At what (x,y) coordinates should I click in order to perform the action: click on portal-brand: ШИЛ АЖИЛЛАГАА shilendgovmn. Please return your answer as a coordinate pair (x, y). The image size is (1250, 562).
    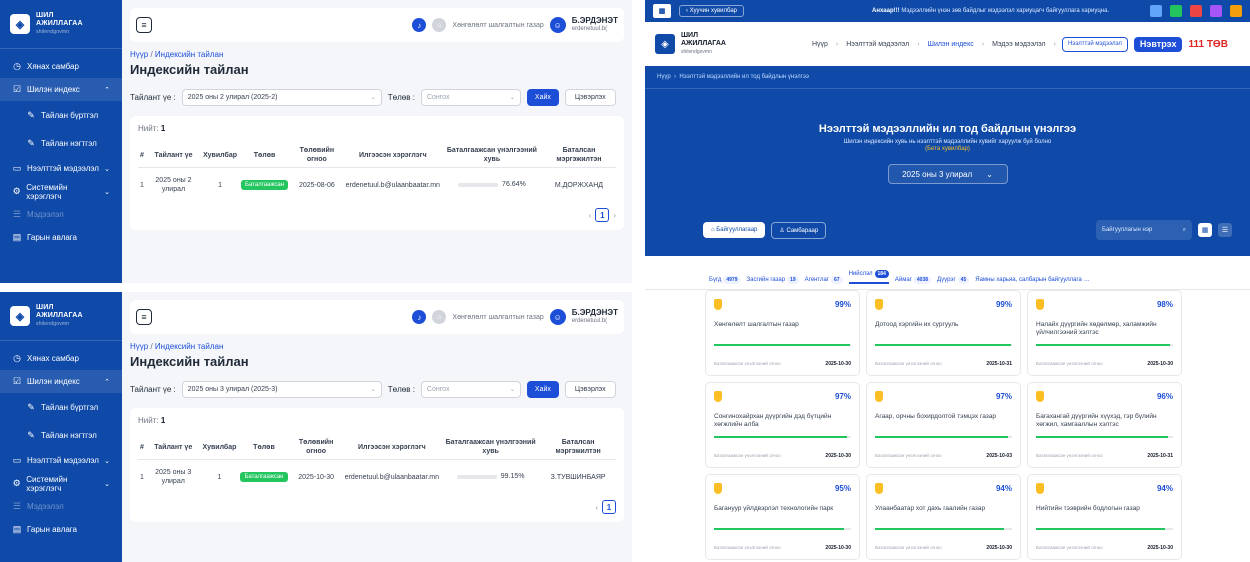
    Looking at the image, I should click on (703, 43).